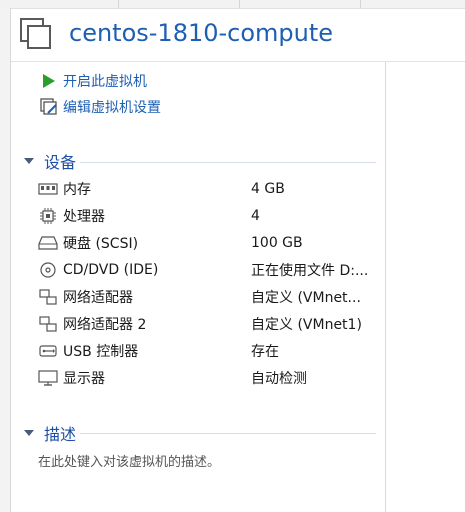 The height and width of the screenshot is (512, 465). I want to click on device-name: 显示器, so click(84, 379).